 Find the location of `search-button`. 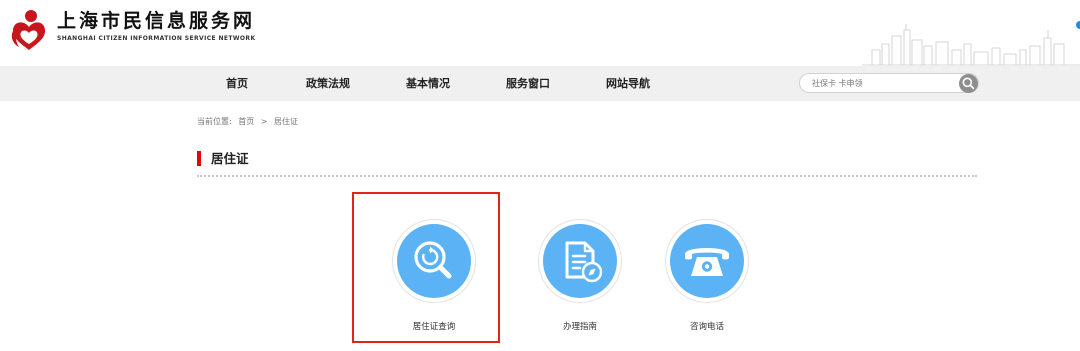

search-button is located at coordinates (968, 83).